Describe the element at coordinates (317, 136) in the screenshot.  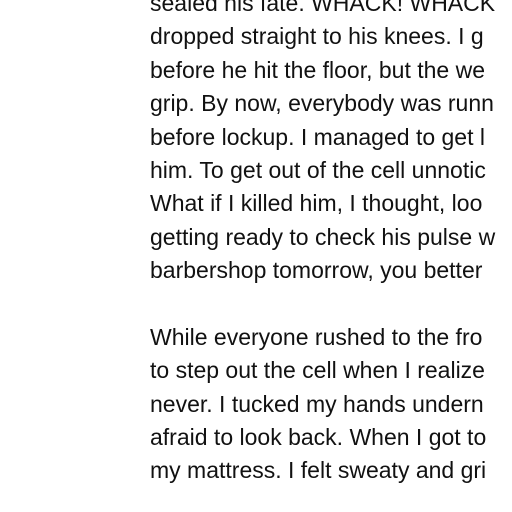
I see `text-line: before lockup. I managed to get l` at that location.